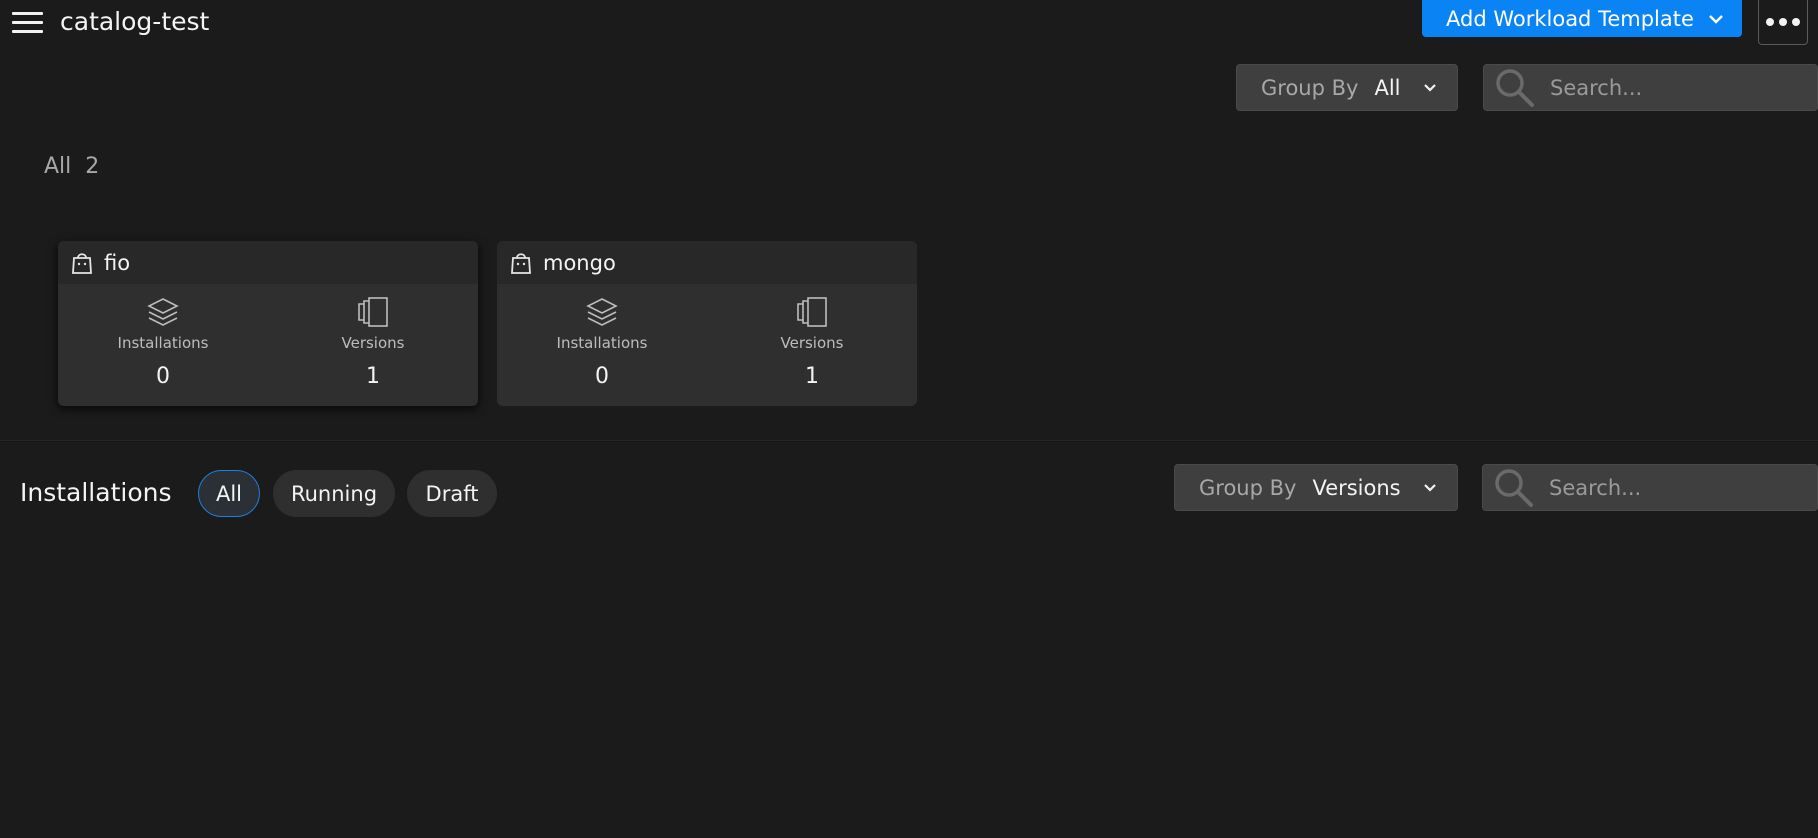 This screenshot has width=1818, height=838. Describe the element at coordinates (334, 493) in the screenshot. I see `filter-chip-running: Running` at that location.